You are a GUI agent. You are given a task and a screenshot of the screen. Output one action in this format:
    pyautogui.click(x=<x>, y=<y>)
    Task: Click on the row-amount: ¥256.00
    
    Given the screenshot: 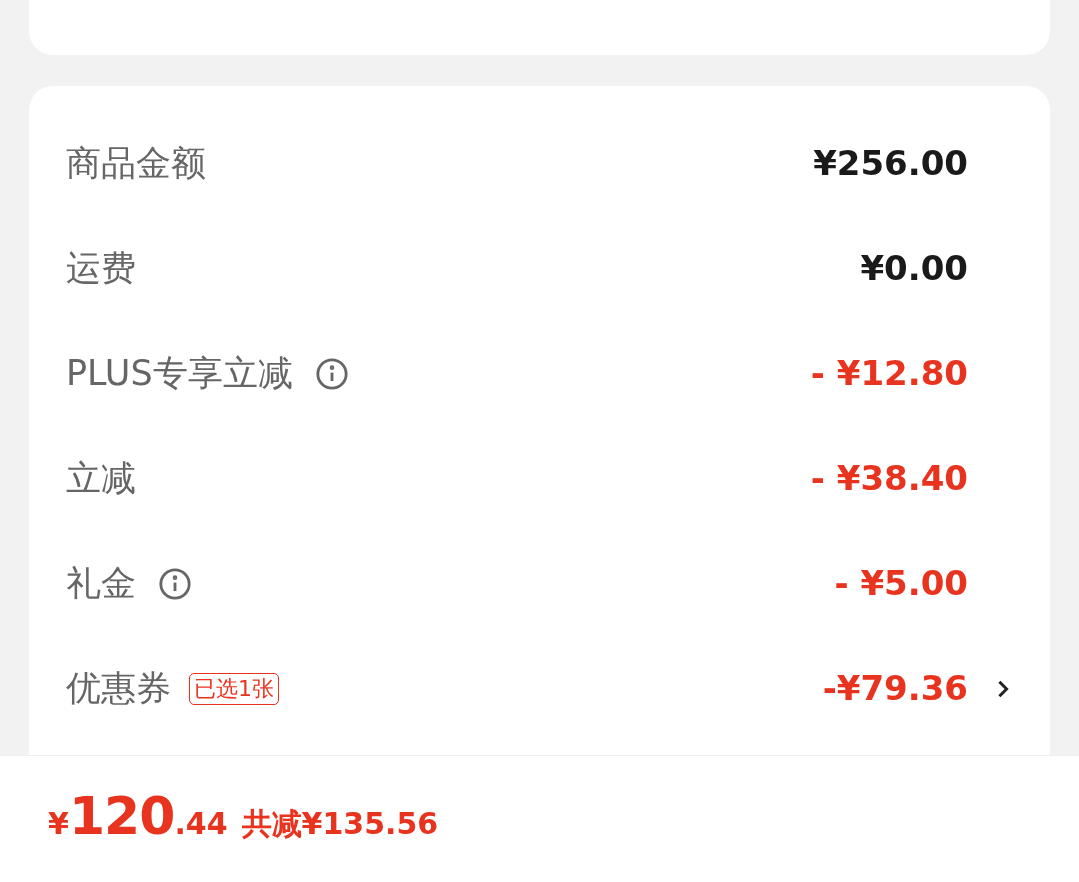 What is the action you would take?
    pyautogui.click(x=890, y=163)
    